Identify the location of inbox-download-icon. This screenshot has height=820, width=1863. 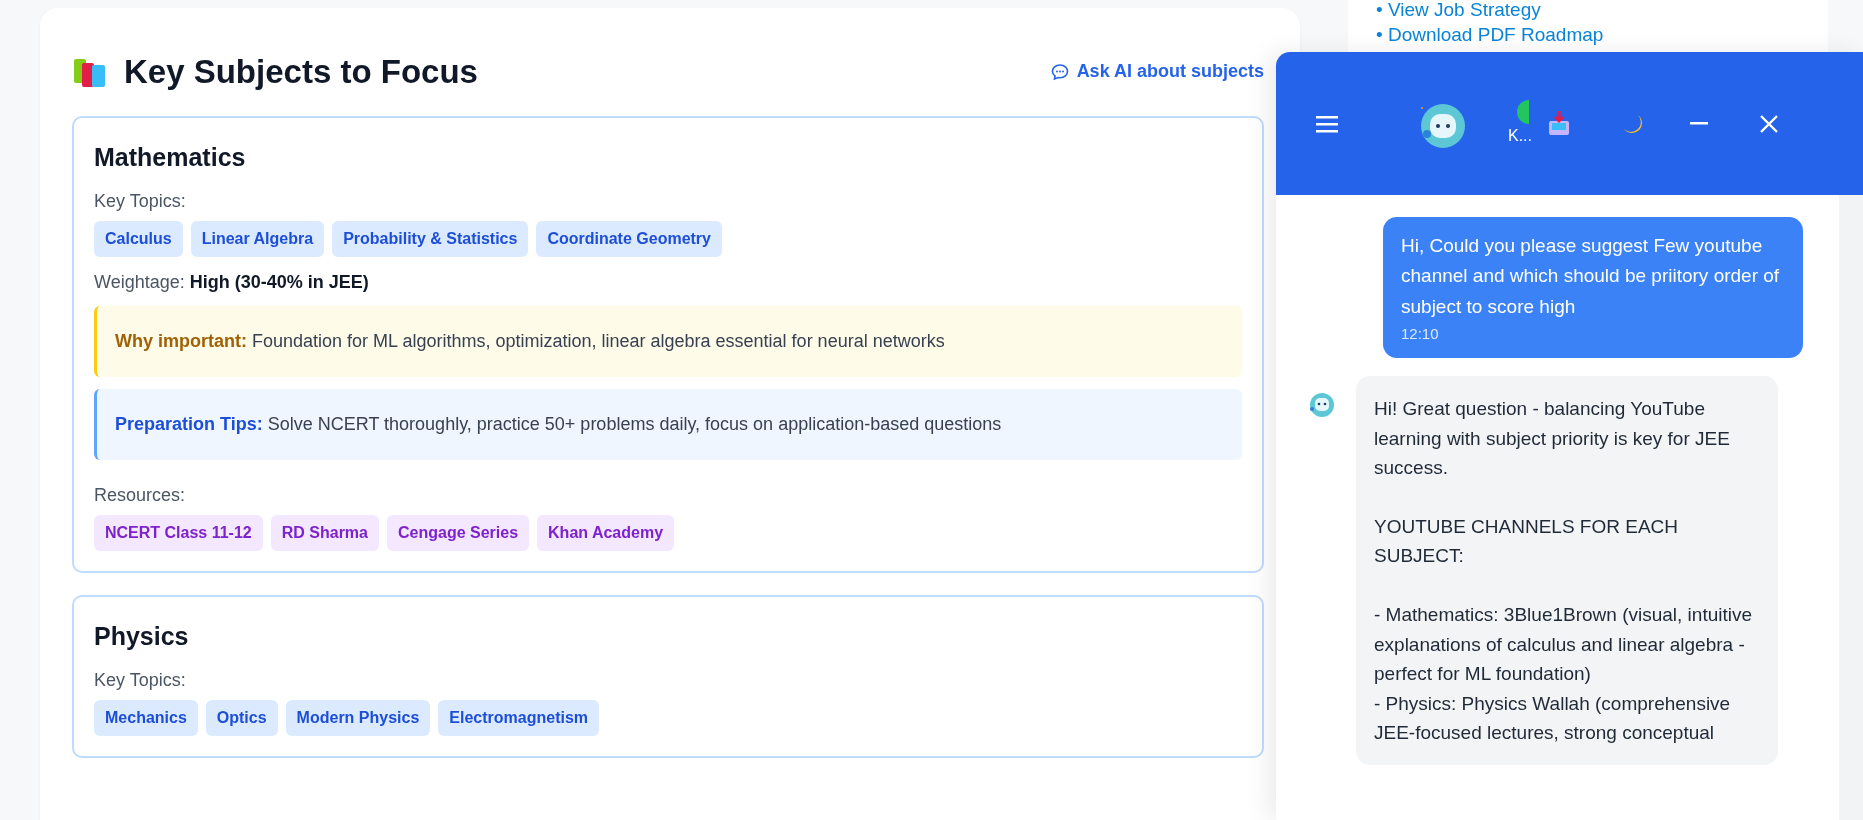
(1559, 123).